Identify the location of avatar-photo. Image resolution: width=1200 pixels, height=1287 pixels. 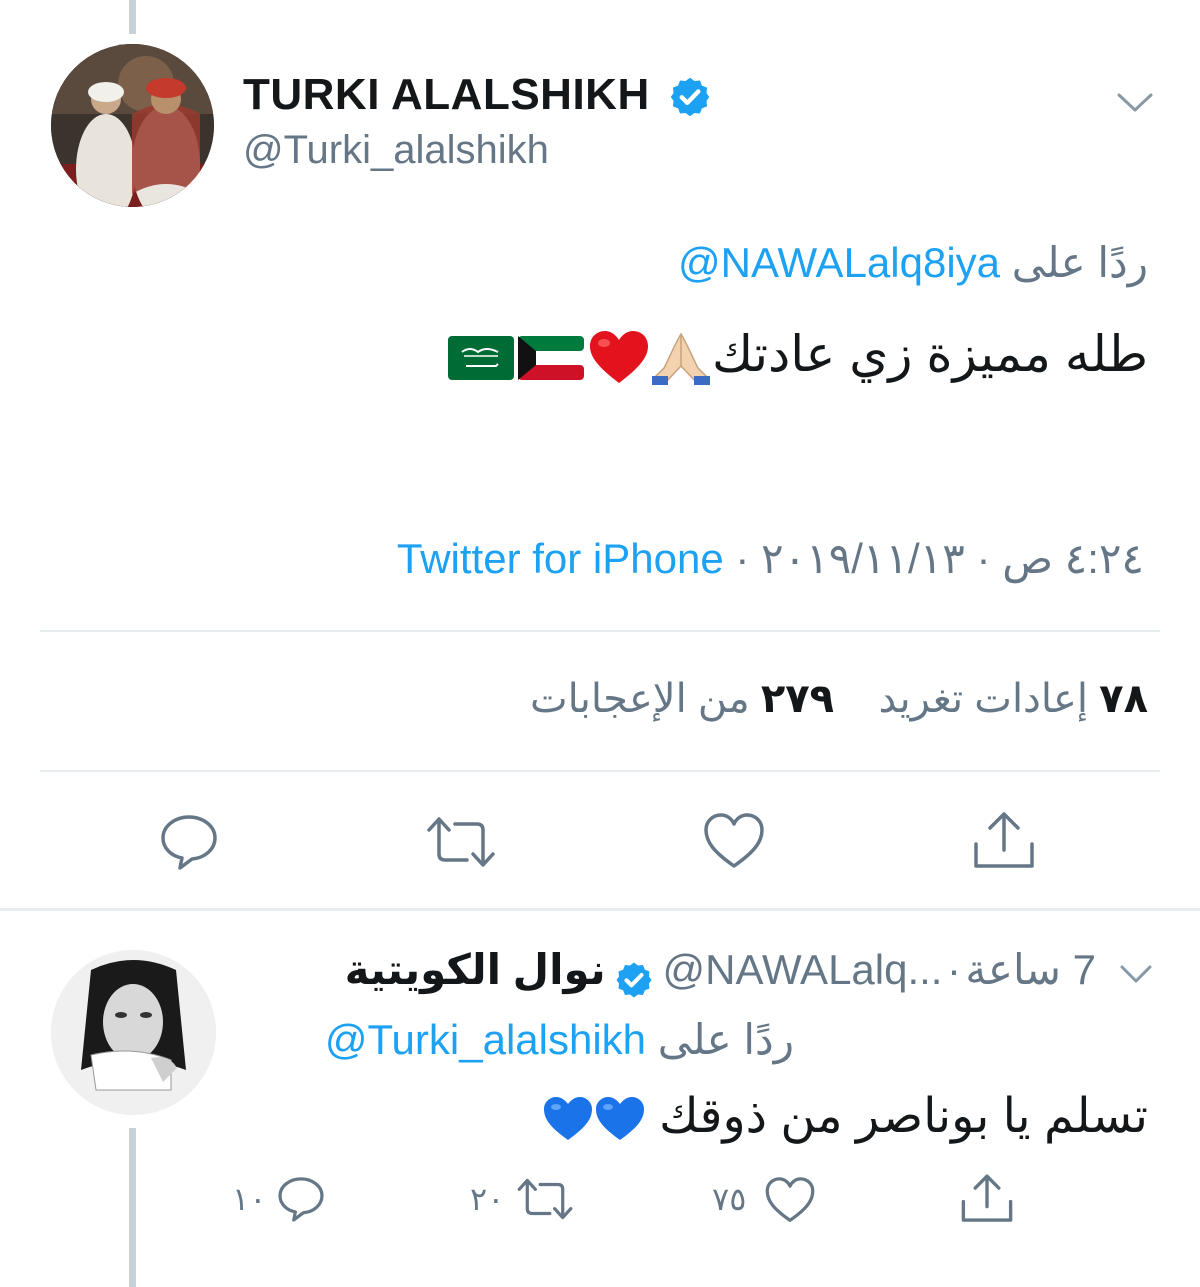
(132, 125).